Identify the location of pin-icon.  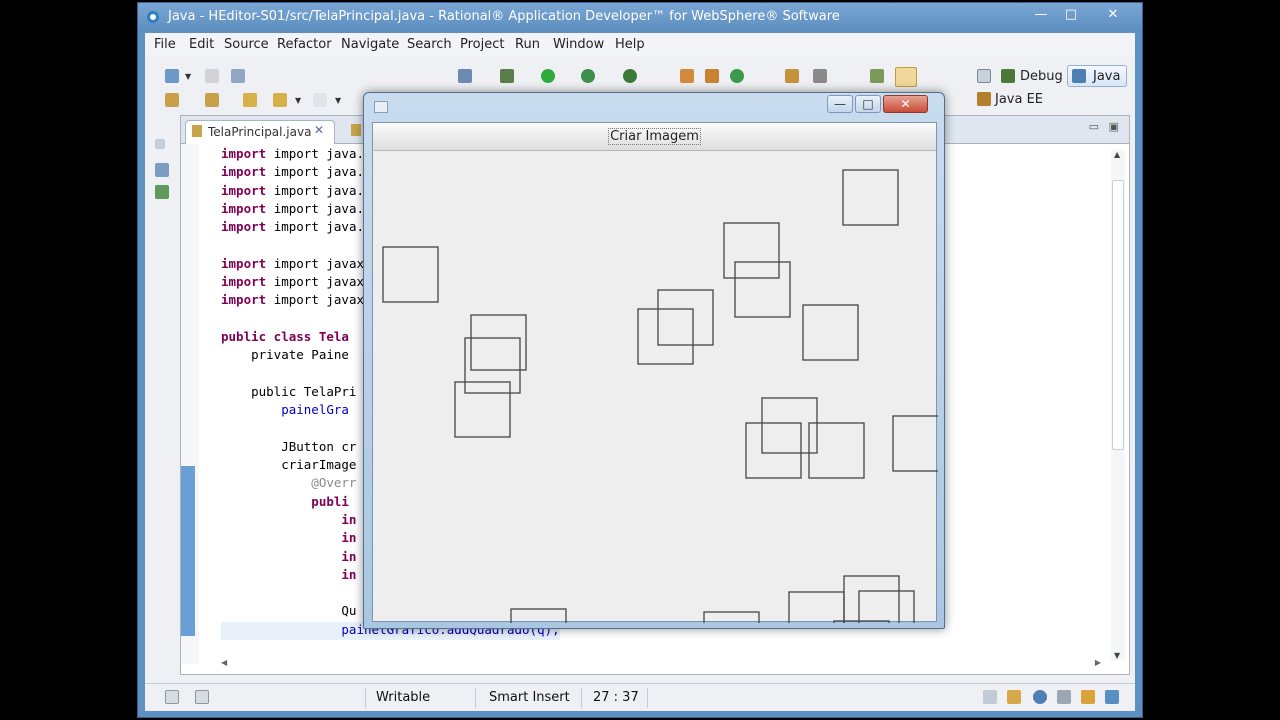
(877, 76).